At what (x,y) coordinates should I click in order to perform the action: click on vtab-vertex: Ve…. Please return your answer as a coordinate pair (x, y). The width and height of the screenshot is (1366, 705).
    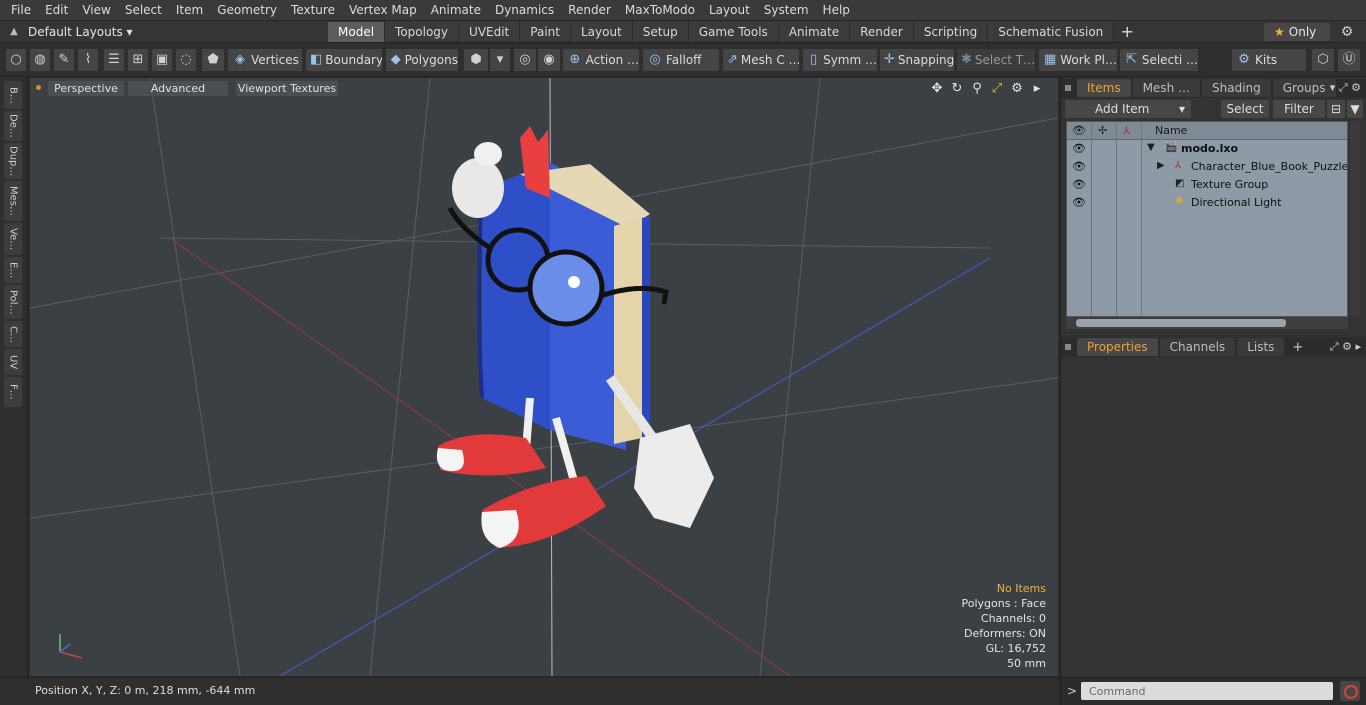
    Looking at the image, I should click on (13, 239).